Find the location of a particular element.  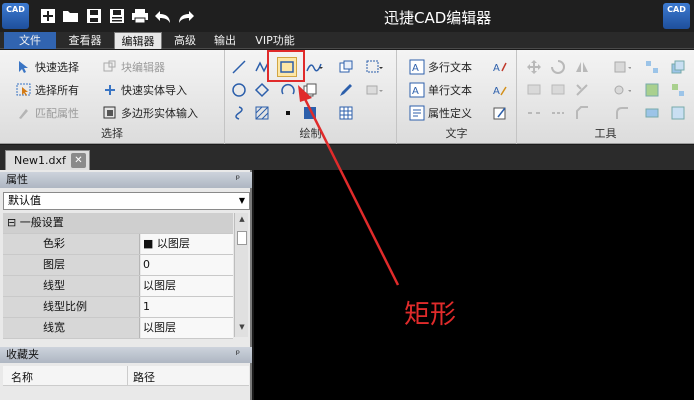

save-icon is located at coordinates (93, 15).